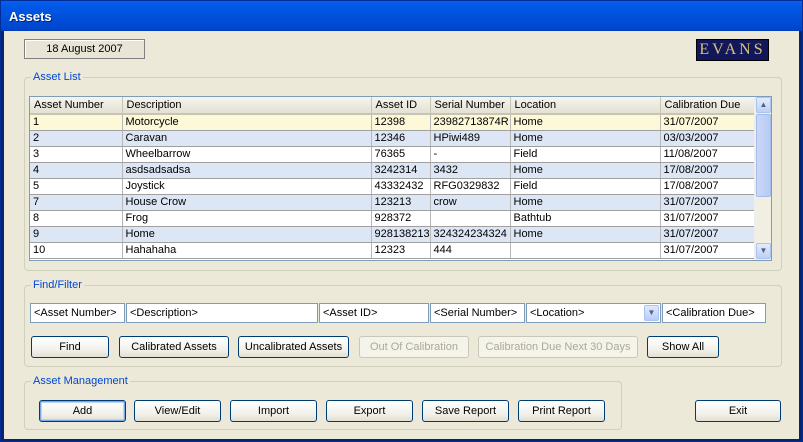  Describe the element at coordinates (247, 186) in the screenshot. I see `cell-description: Joystick` at that location.